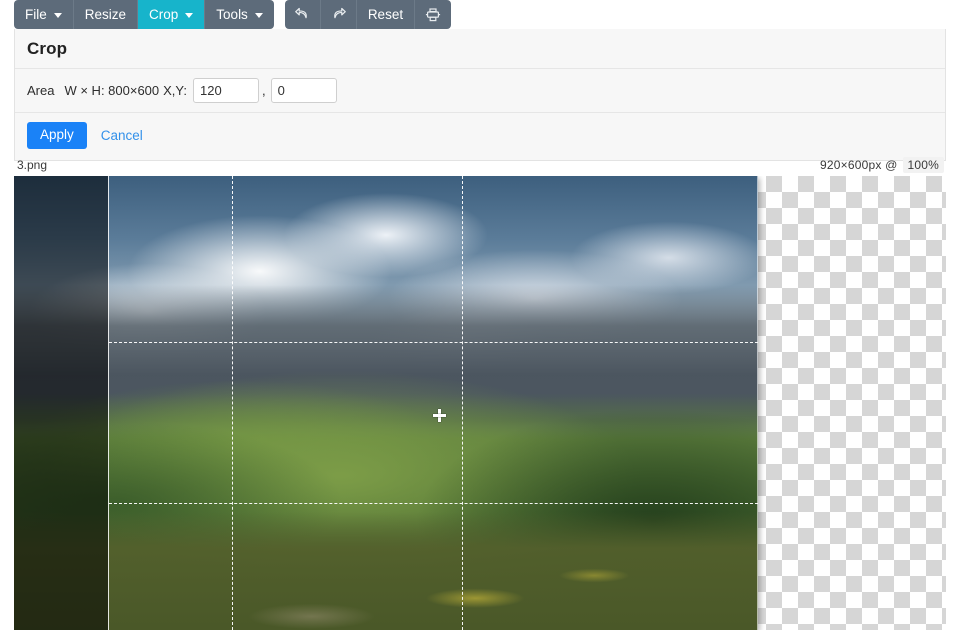 This screenshot has width=960, height=630. I want to click on crop-x-input, so click(226, 90).